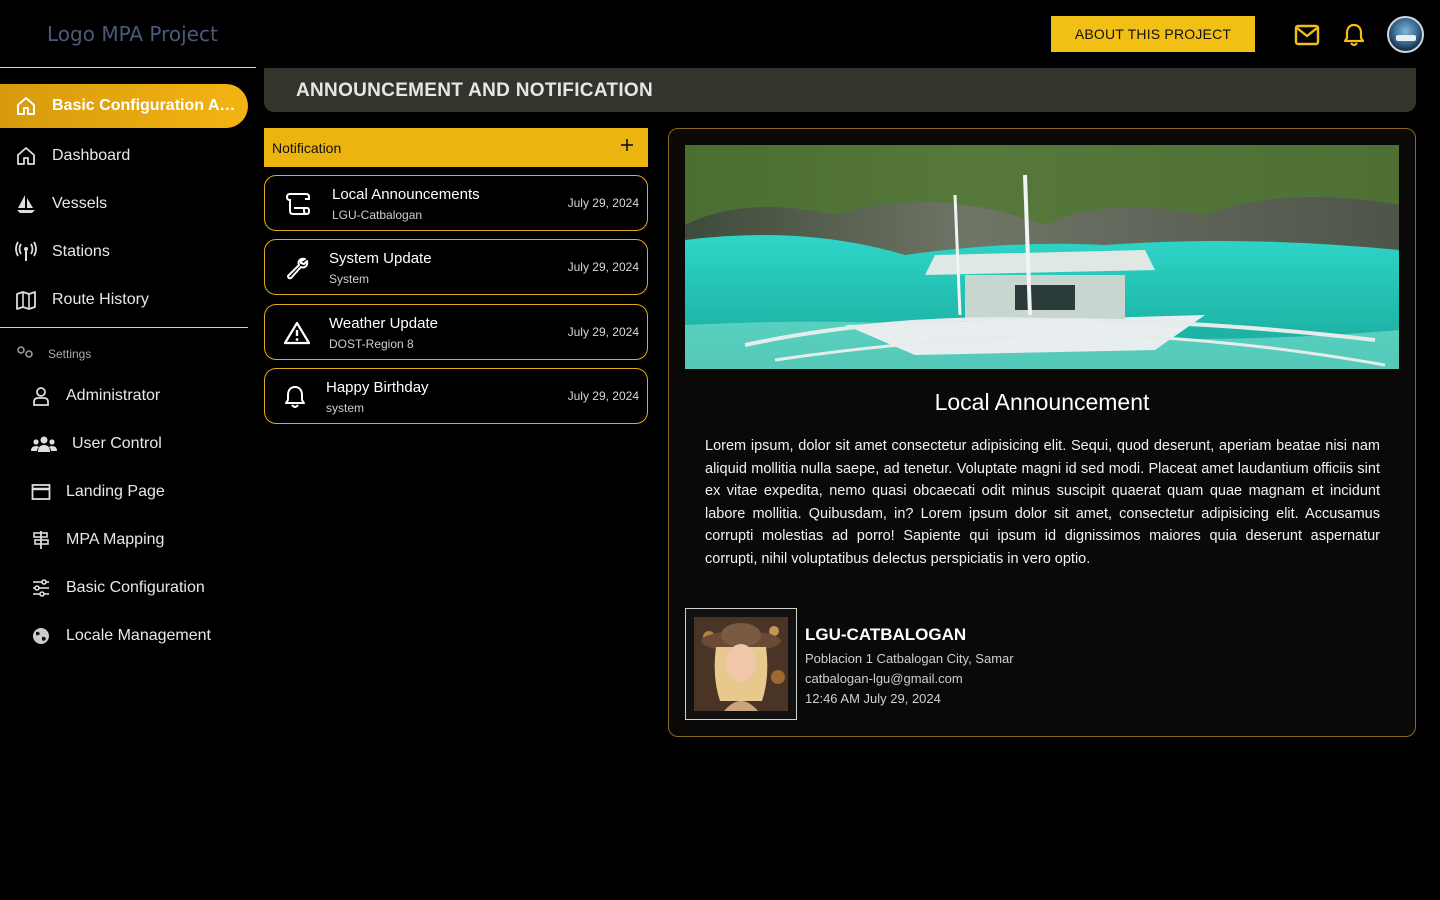  What do you see at coordinates (741, 664) in the screenshot?
I see `author-avatar` at bounding box center [741, 664].